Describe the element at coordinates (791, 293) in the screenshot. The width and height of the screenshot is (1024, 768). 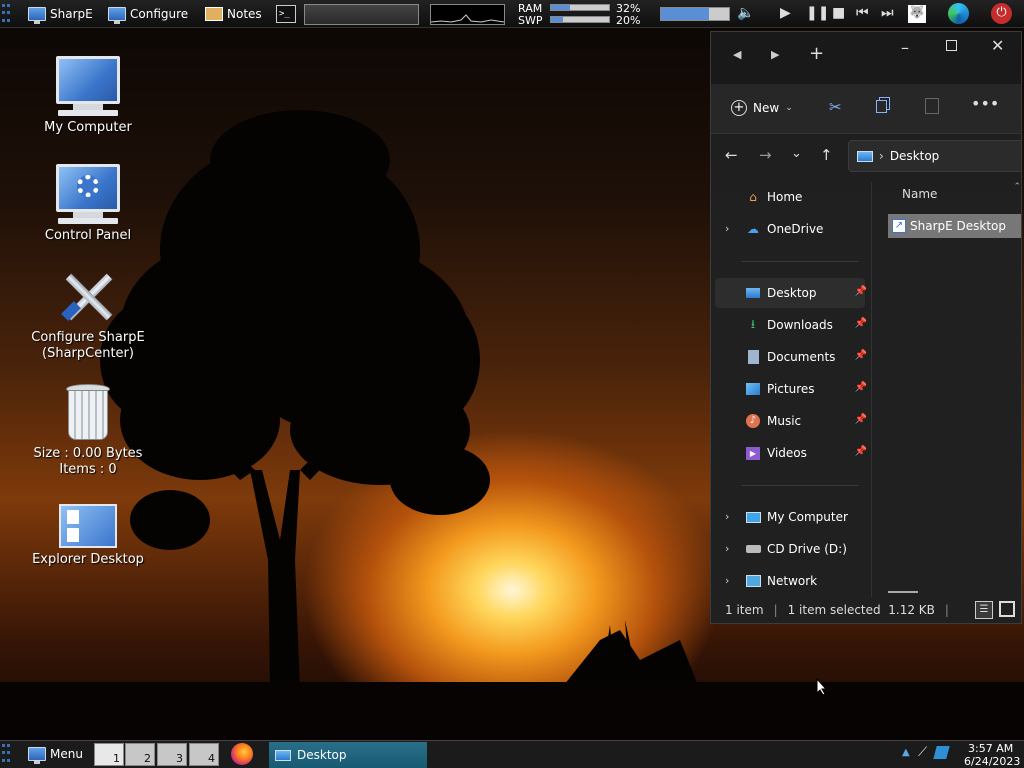
I see `nav-item-desktop: Desktop 📌` at that location.